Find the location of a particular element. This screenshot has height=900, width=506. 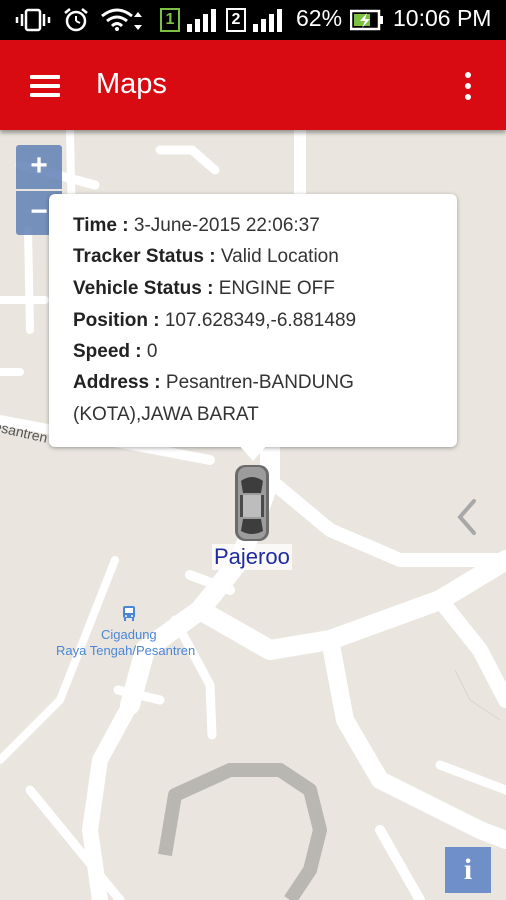

vehicle-status-value: ENGINE OFF is located at coordinates (276, 288).